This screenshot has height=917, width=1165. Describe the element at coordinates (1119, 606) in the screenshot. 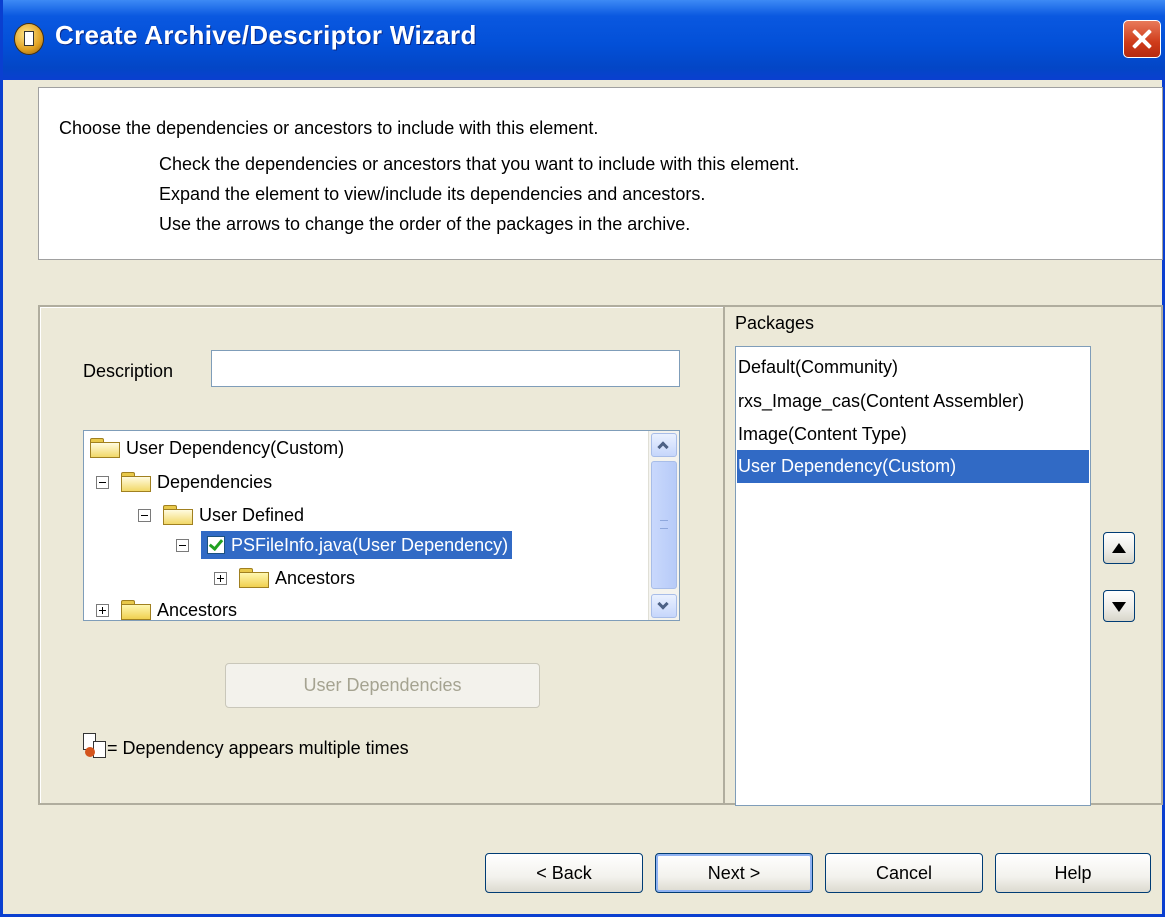

I see `move-down-arrow-icon` at that location.